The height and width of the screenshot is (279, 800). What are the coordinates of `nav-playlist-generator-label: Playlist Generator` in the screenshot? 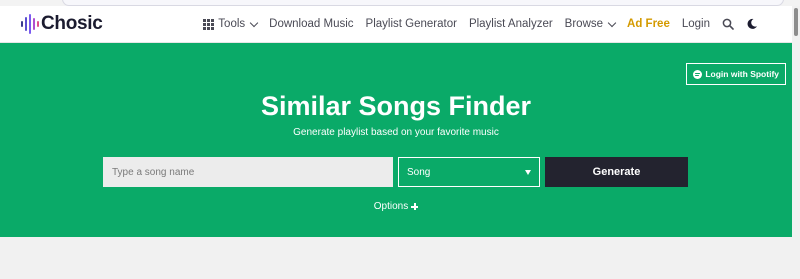 It's located at (411, 24).